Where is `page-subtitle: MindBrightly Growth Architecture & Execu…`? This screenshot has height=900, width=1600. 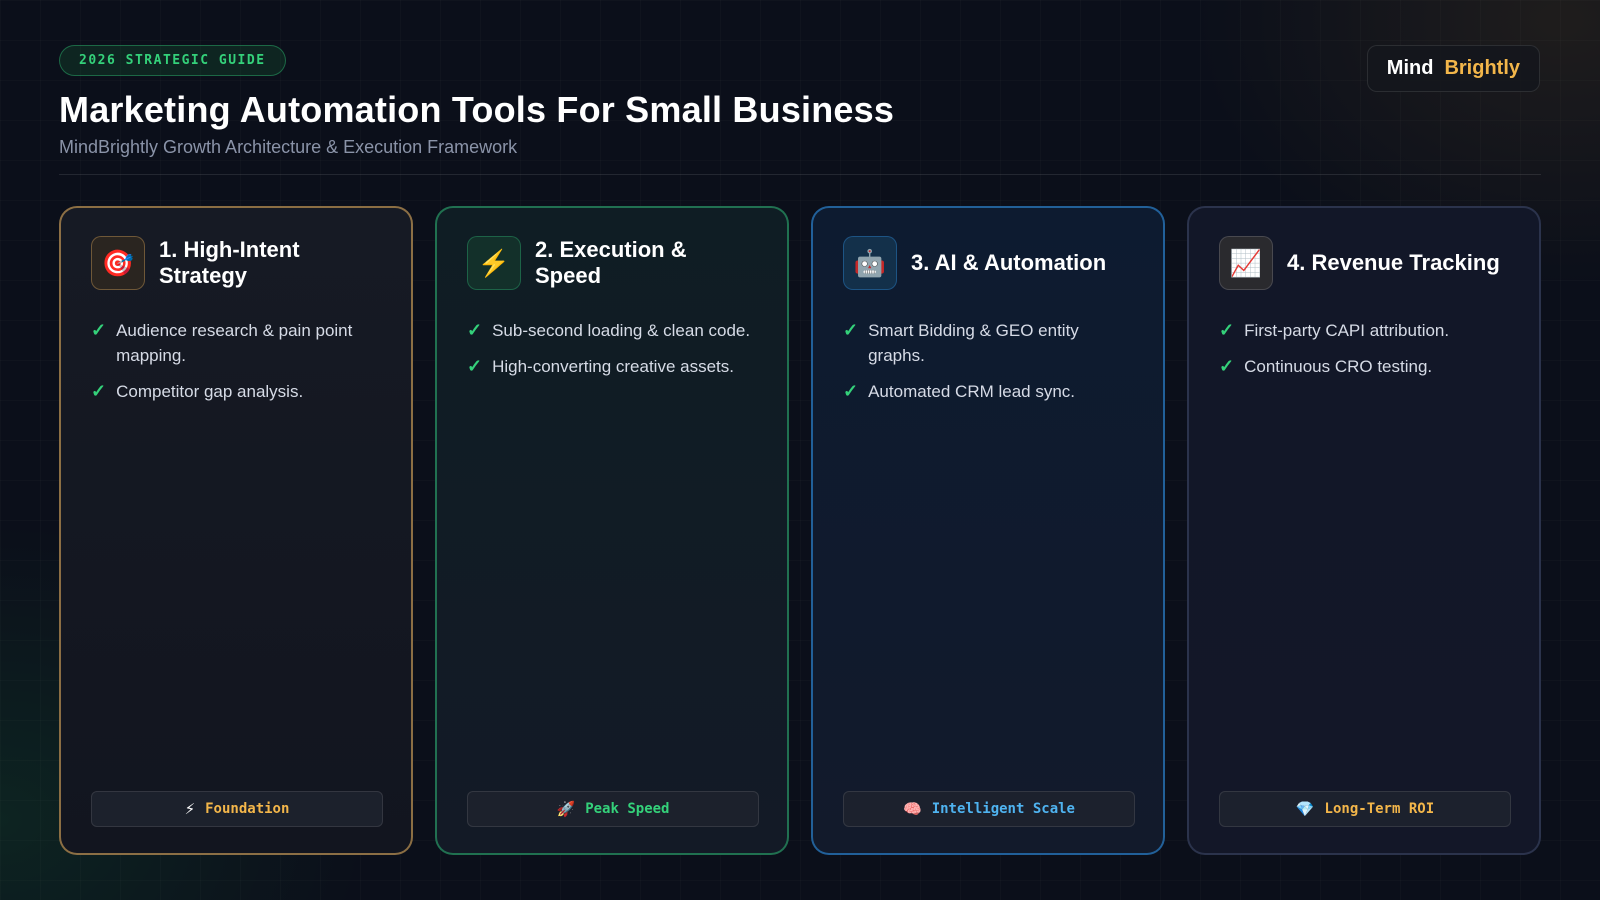 page-subtitle: MindBrightly Growth Architecture & Execu… is located at coordinates (288, 147).